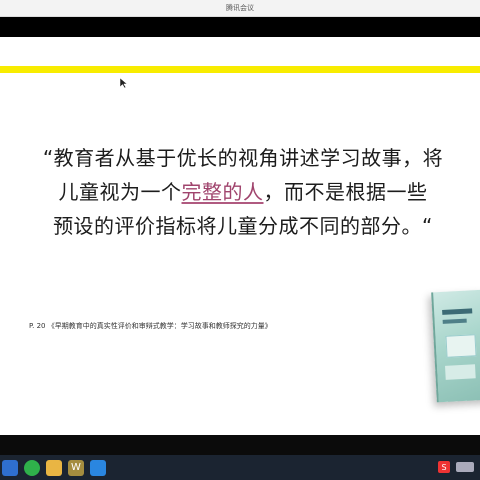 This screenshot has width=480, height=480. I want to click on wechat-icon, so click(32, 467).